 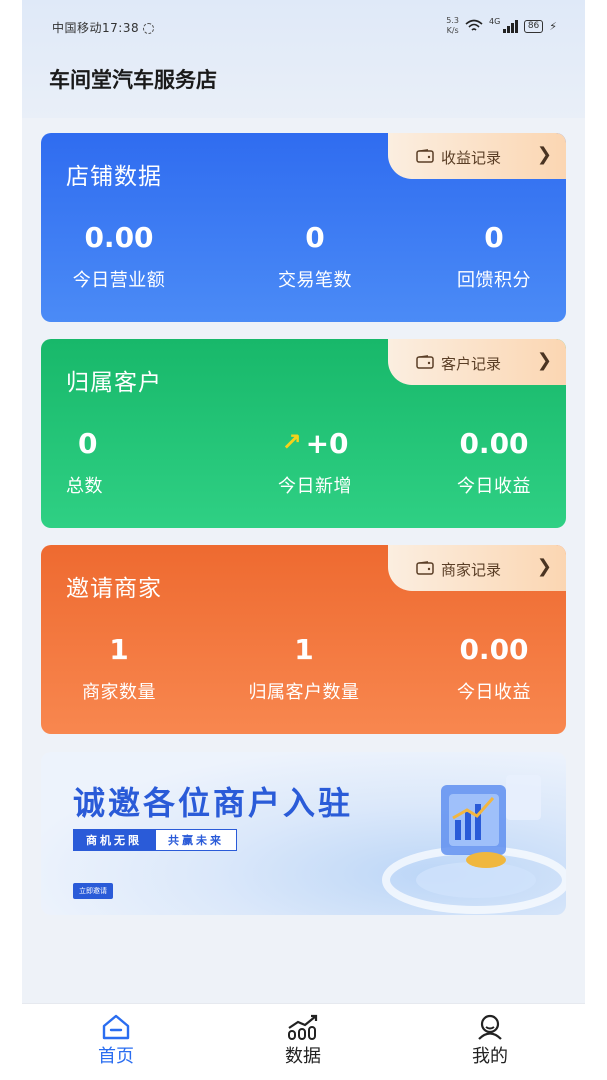 What do you see at coordinates (84, 486) in the screenshot?
I see `customer-total-label: 总数` at bounding box center [84, 486].